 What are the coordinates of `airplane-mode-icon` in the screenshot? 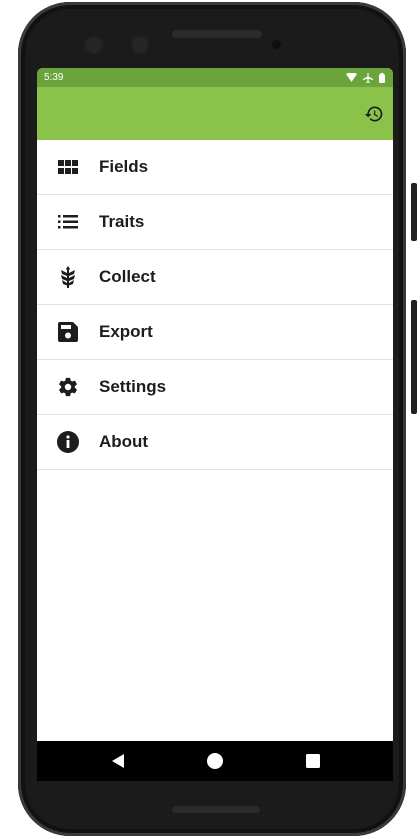 It's located at (368, 77).